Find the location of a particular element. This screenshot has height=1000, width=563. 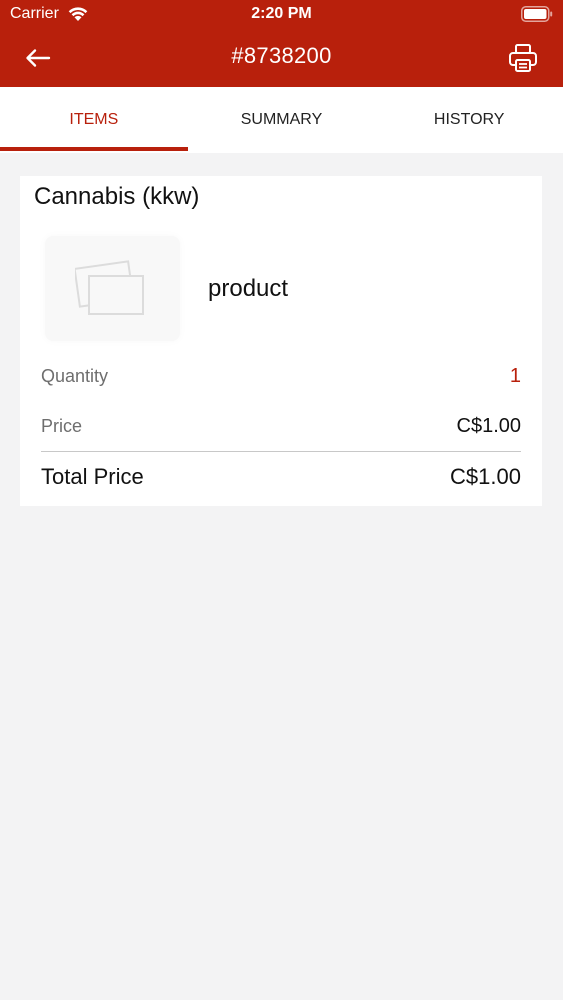

tab-summary-label: SUMMARY is located at coordinates (281, 119).